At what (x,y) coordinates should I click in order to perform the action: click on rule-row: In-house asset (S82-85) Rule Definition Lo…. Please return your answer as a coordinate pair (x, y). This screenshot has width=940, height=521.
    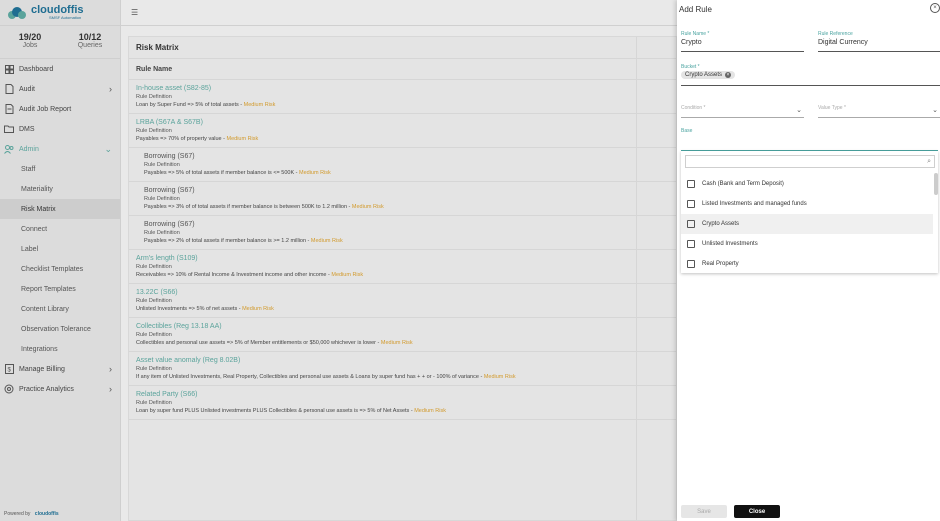
    Looking at the image, I should click on (402, 97).